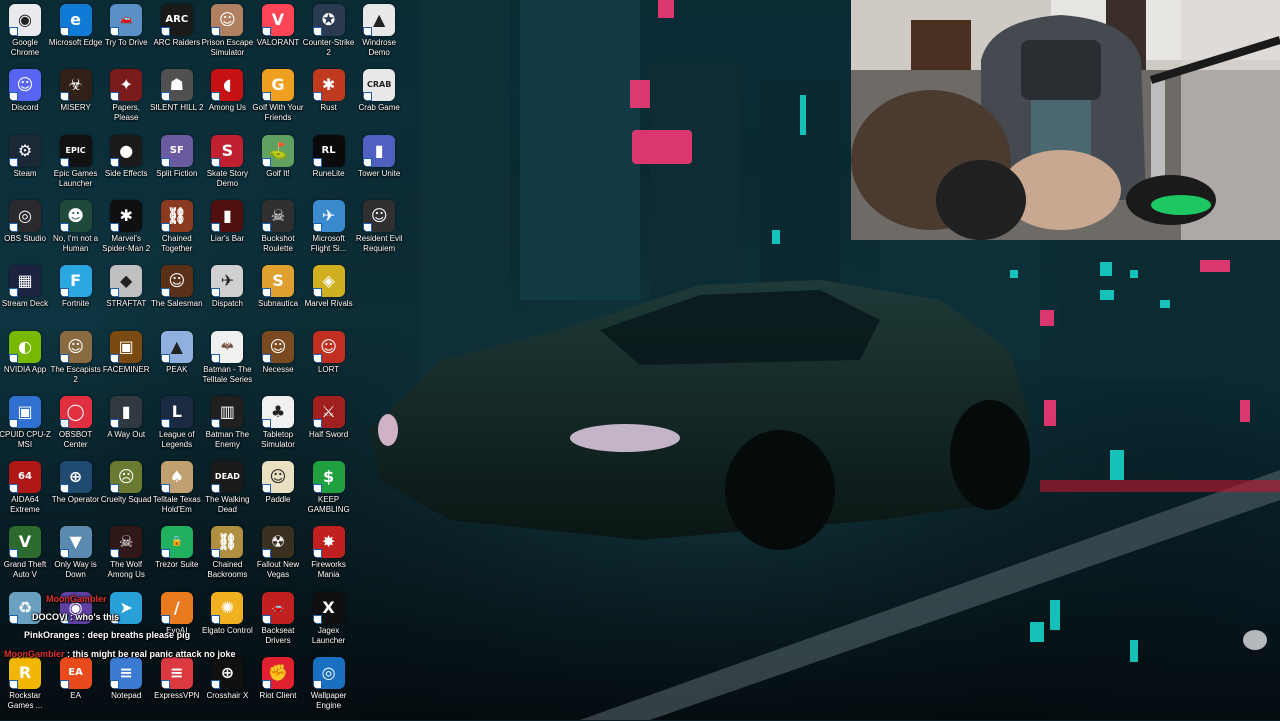 The height and width of the screenshot is (721, 1280). Describe the element at coordinates (52, 635) in the screenshot. I see `chat-username: PinkOranges` at that location.